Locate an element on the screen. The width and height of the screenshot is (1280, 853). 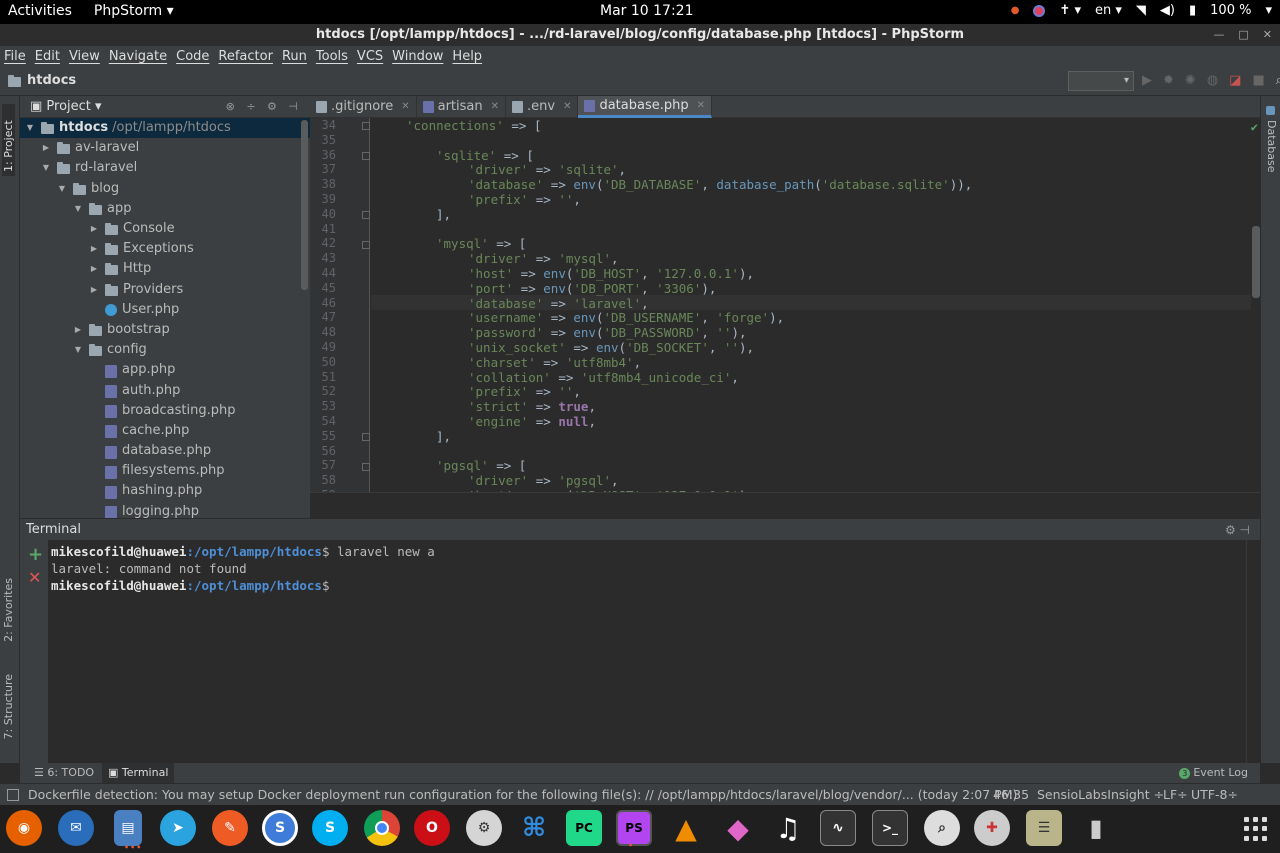
menu-edit: Edit is located at coordinates (47, 57).